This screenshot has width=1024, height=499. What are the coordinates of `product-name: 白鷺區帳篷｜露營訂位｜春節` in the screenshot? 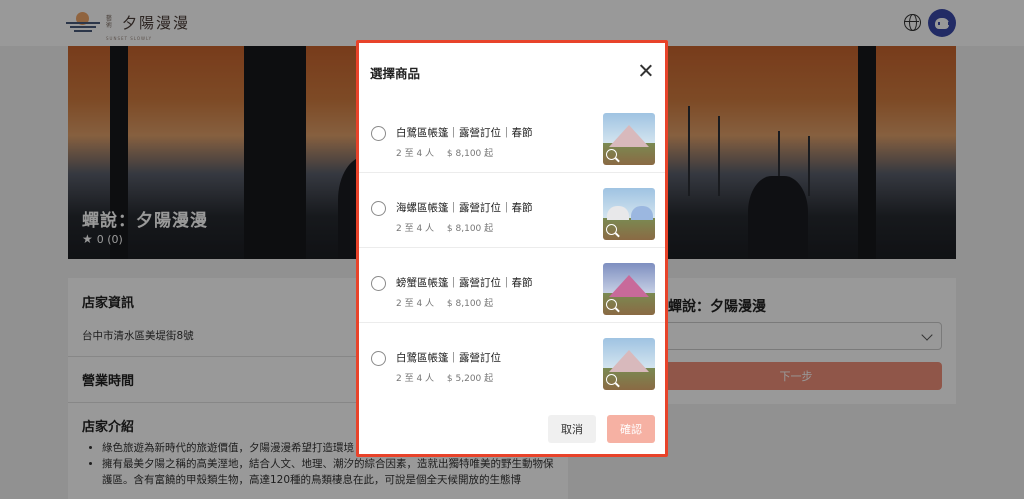 It's located at (464, 133).